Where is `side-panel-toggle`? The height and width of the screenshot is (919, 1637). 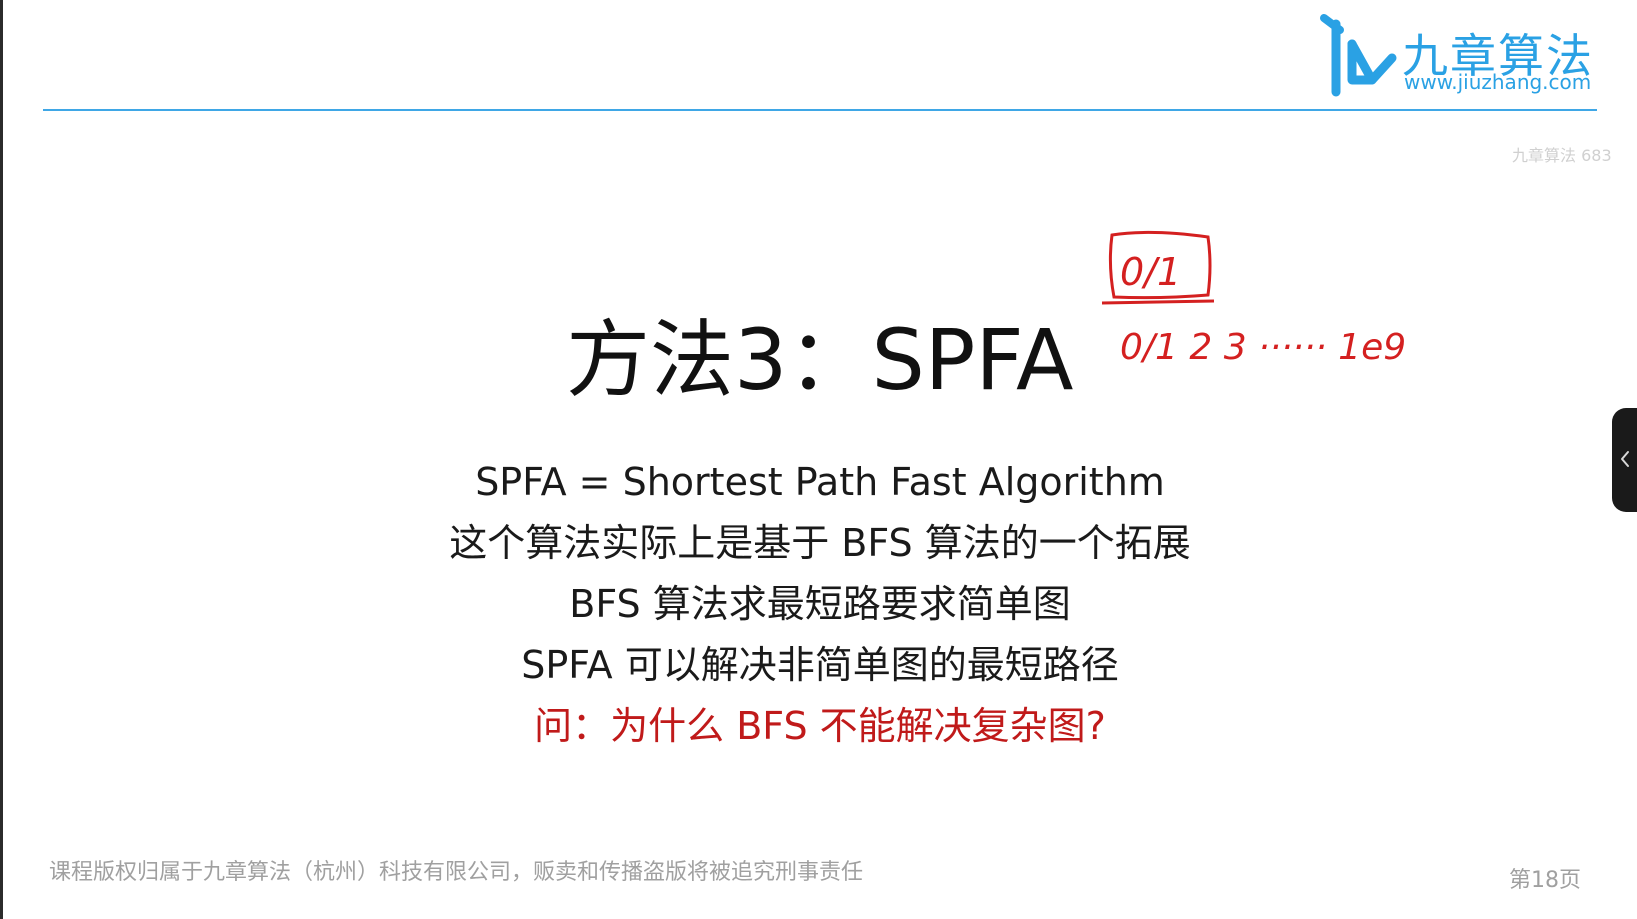
side-panel-toggle is located at coordinates (1624, 460).